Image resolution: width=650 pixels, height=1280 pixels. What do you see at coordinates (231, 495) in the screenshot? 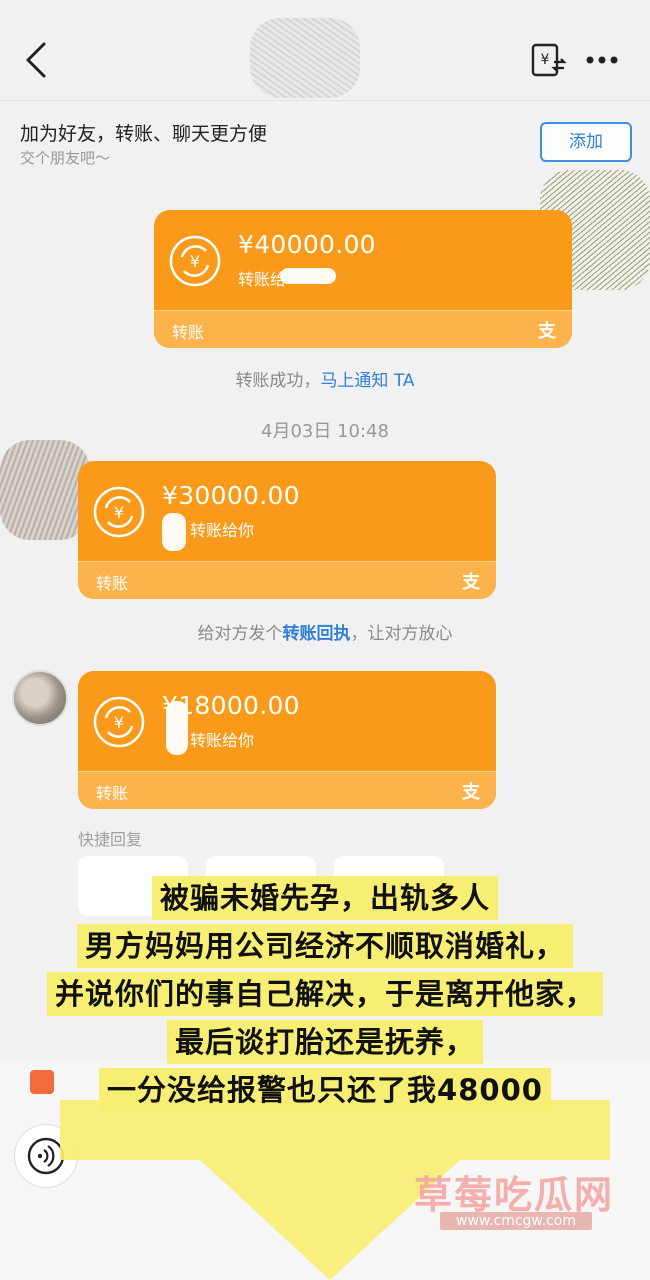
I see `transfer-amount: ¥30000.00` at bounding box center [231, 495].